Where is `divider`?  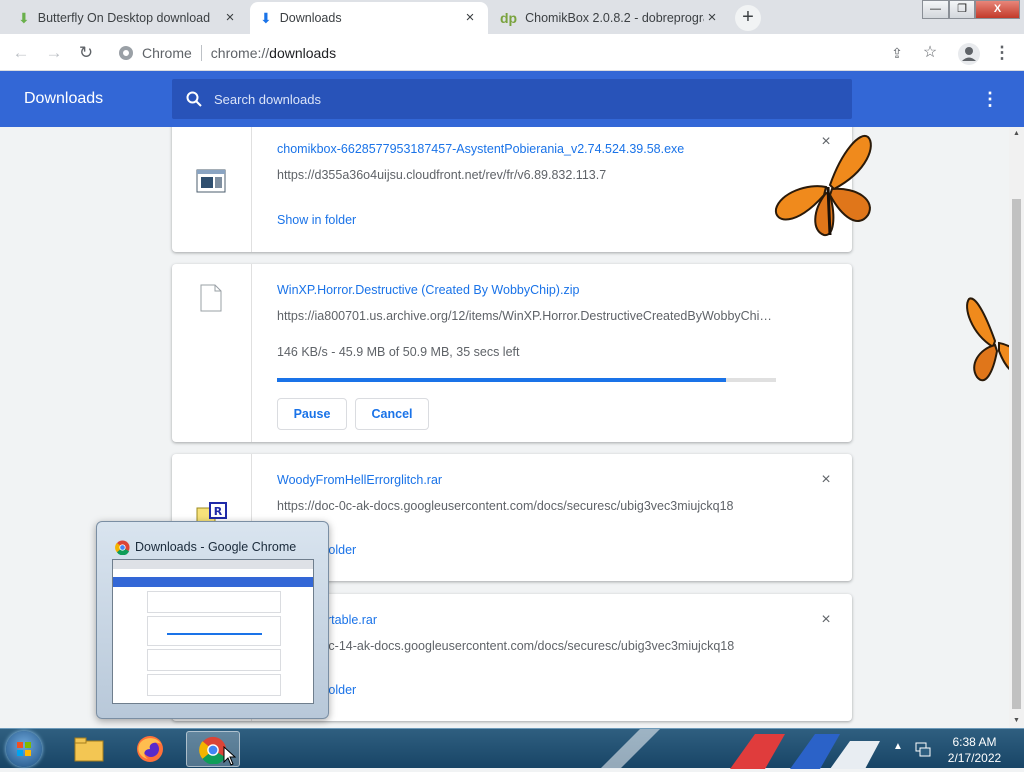 divider is located at coordinates (201, 53).